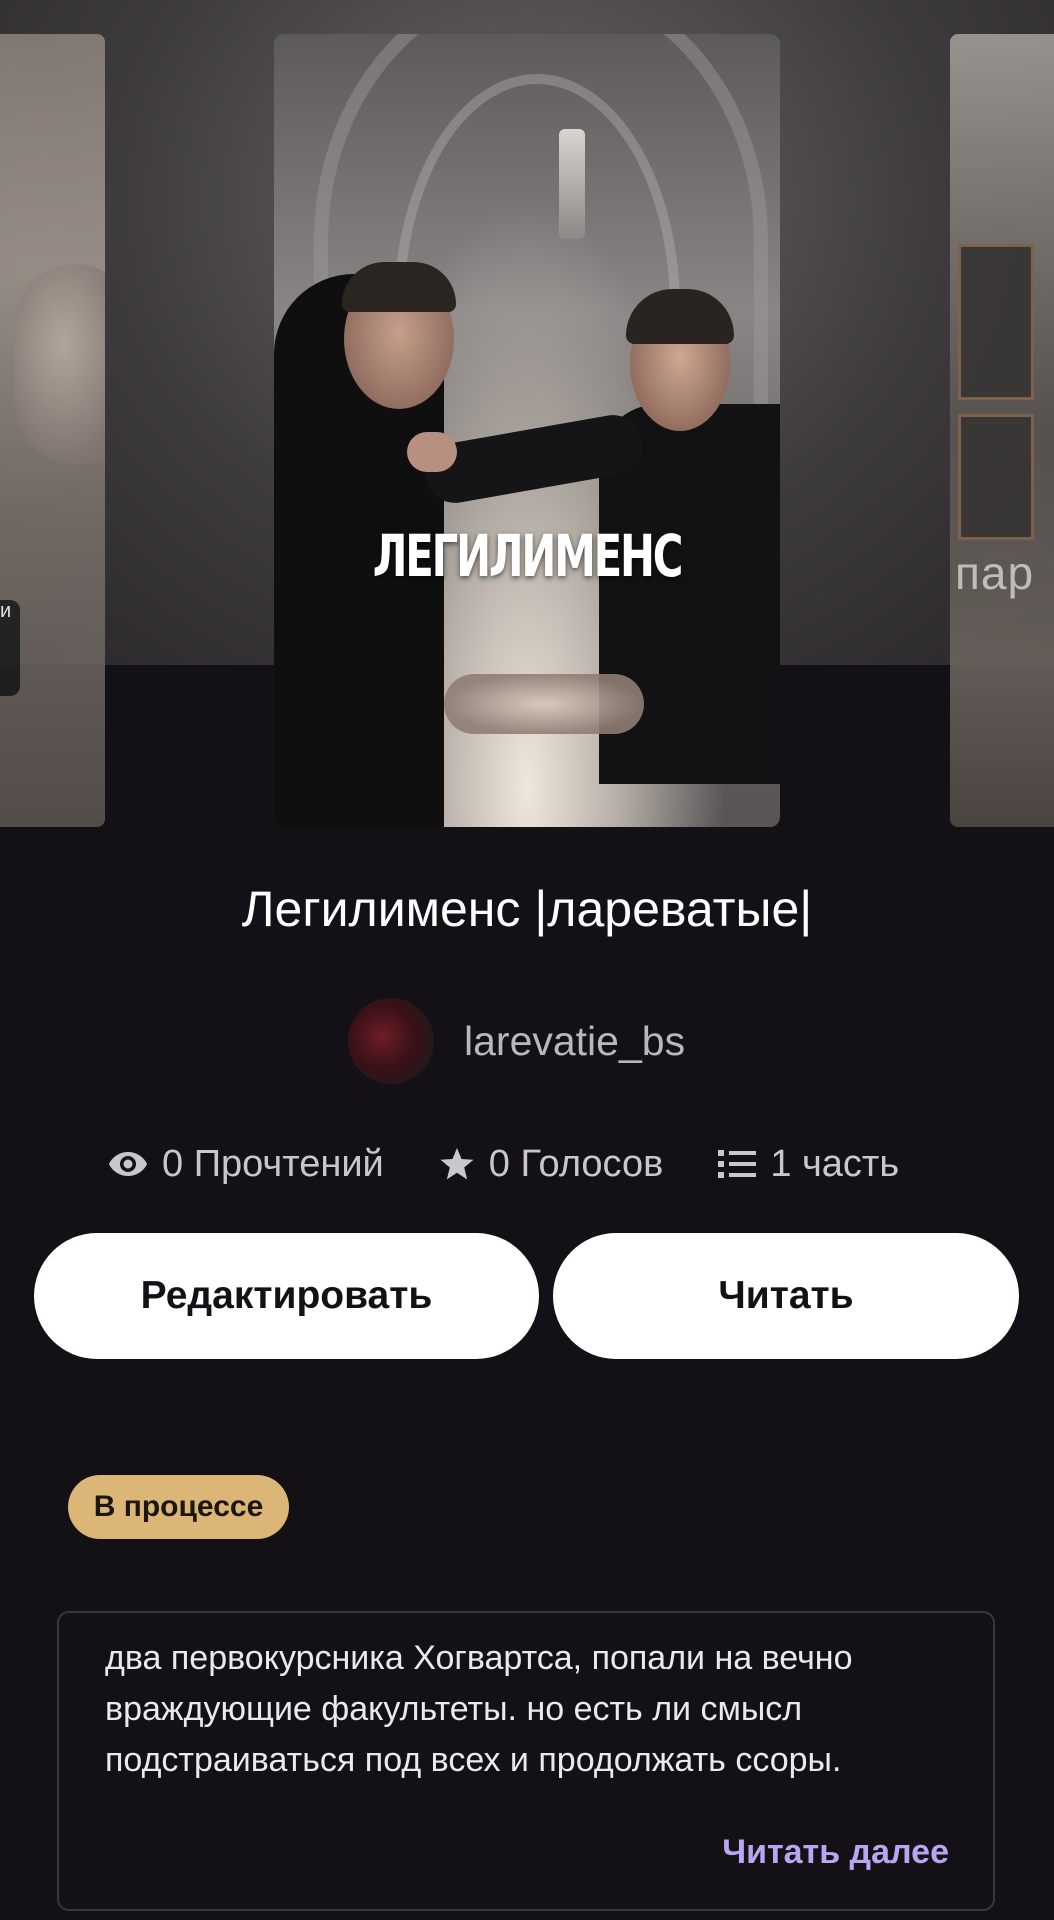 The image size is (1054, 1920). I want to click on parts-count: 1 часть, so click(834, 1164).